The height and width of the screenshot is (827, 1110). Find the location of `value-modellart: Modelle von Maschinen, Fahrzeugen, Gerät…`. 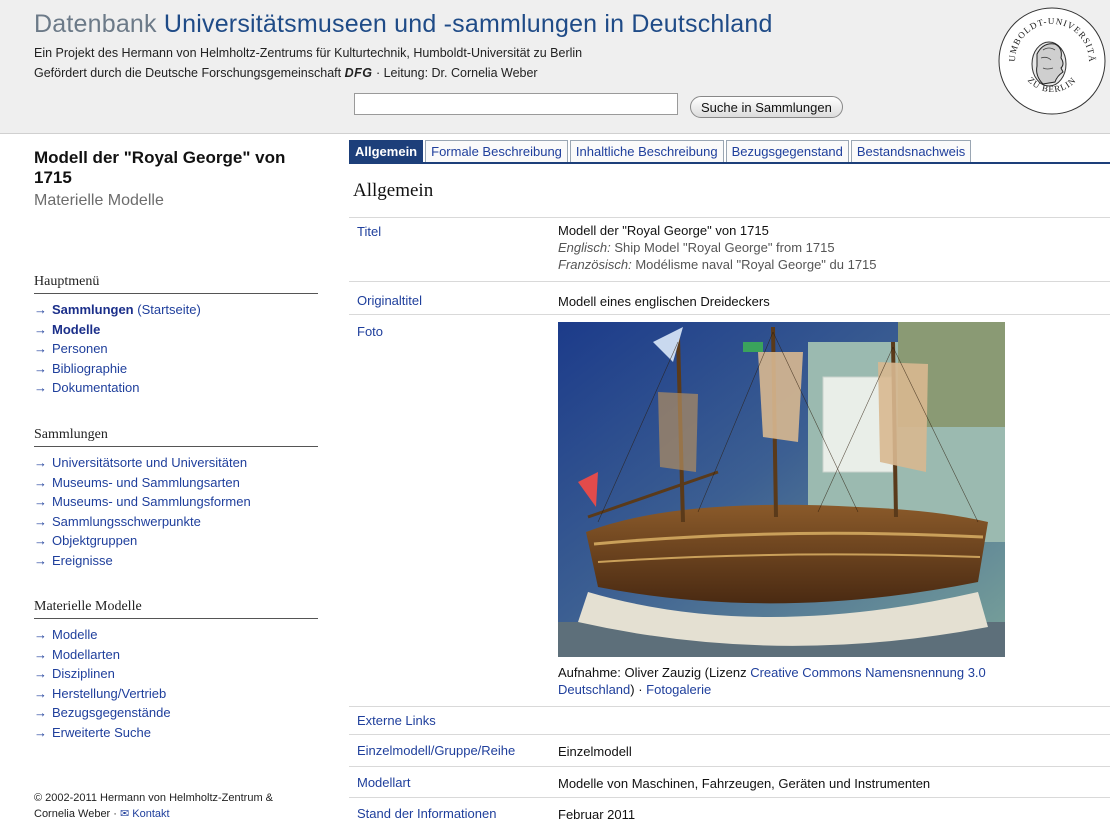

value-modellart: Modelle von Maschinen, Fahrzeugen, Gerät… is located at coordinates (744, 783).